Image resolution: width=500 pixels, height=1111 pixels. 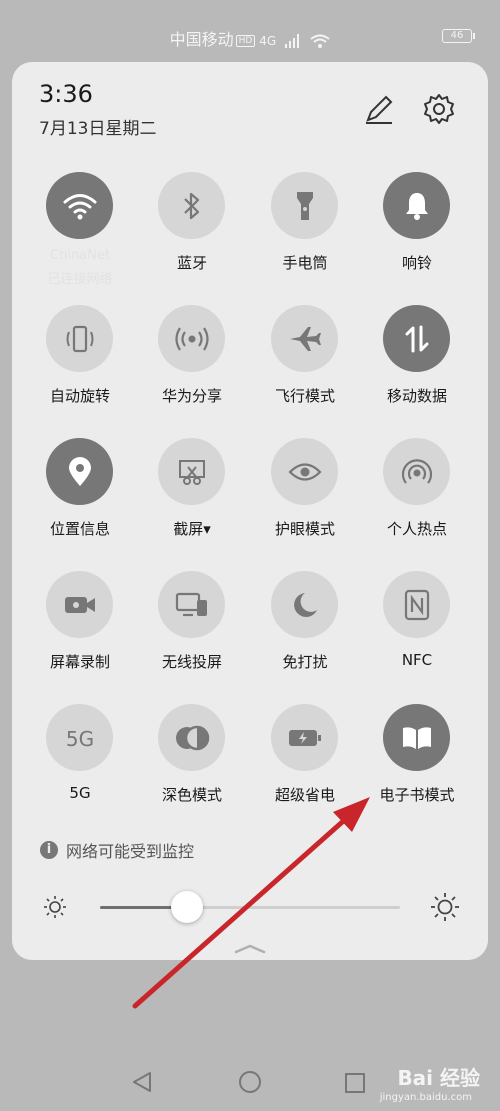 I want to click on info-icon: i, so click(x=49, y=850).